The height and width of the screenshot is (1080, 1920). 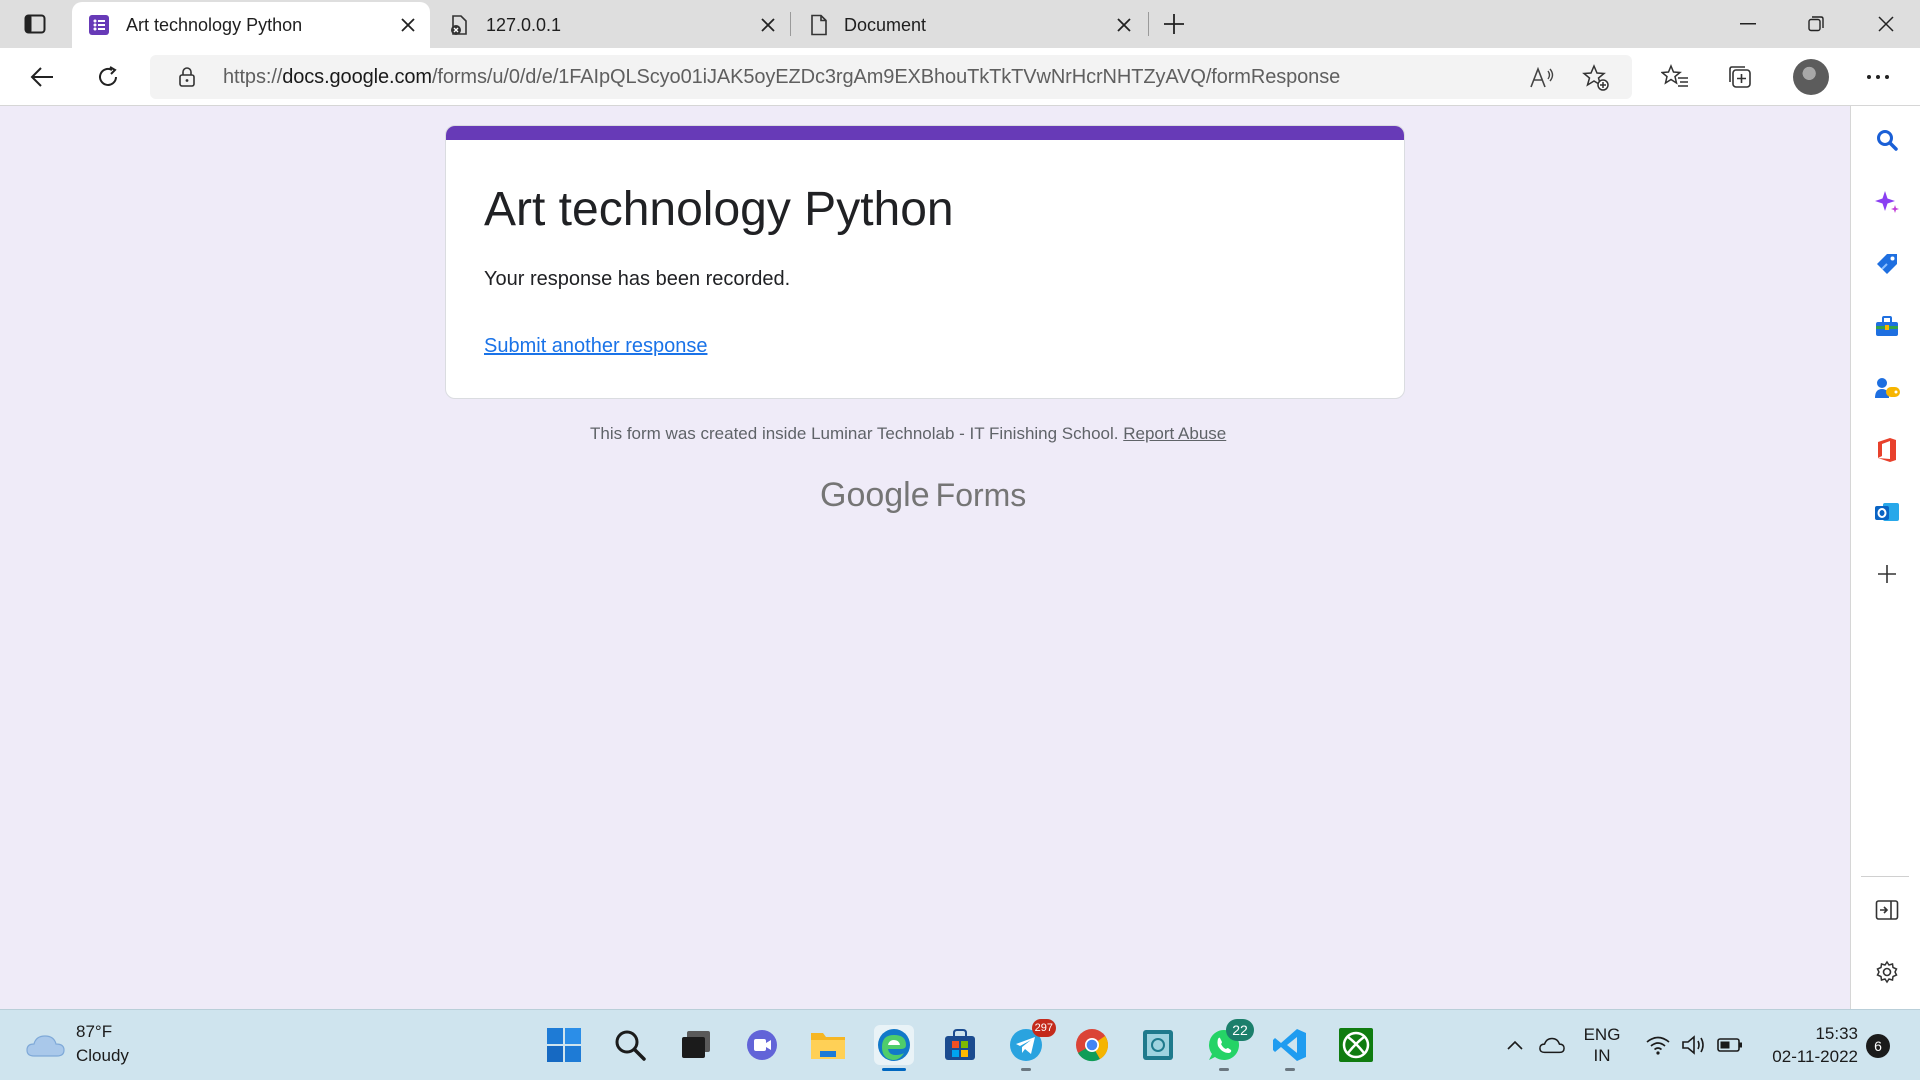 I want to click on cloudy-weather-icon, so click(x=46, y=1045).